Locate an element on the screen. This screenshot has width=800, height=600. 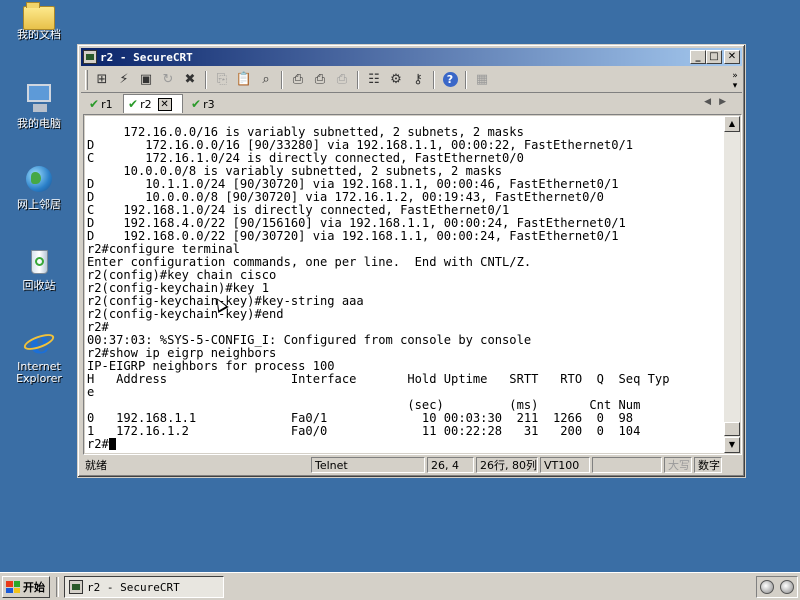
taskbar: 开始 r2 - SecureCRT is located at coordinates (400, 586).